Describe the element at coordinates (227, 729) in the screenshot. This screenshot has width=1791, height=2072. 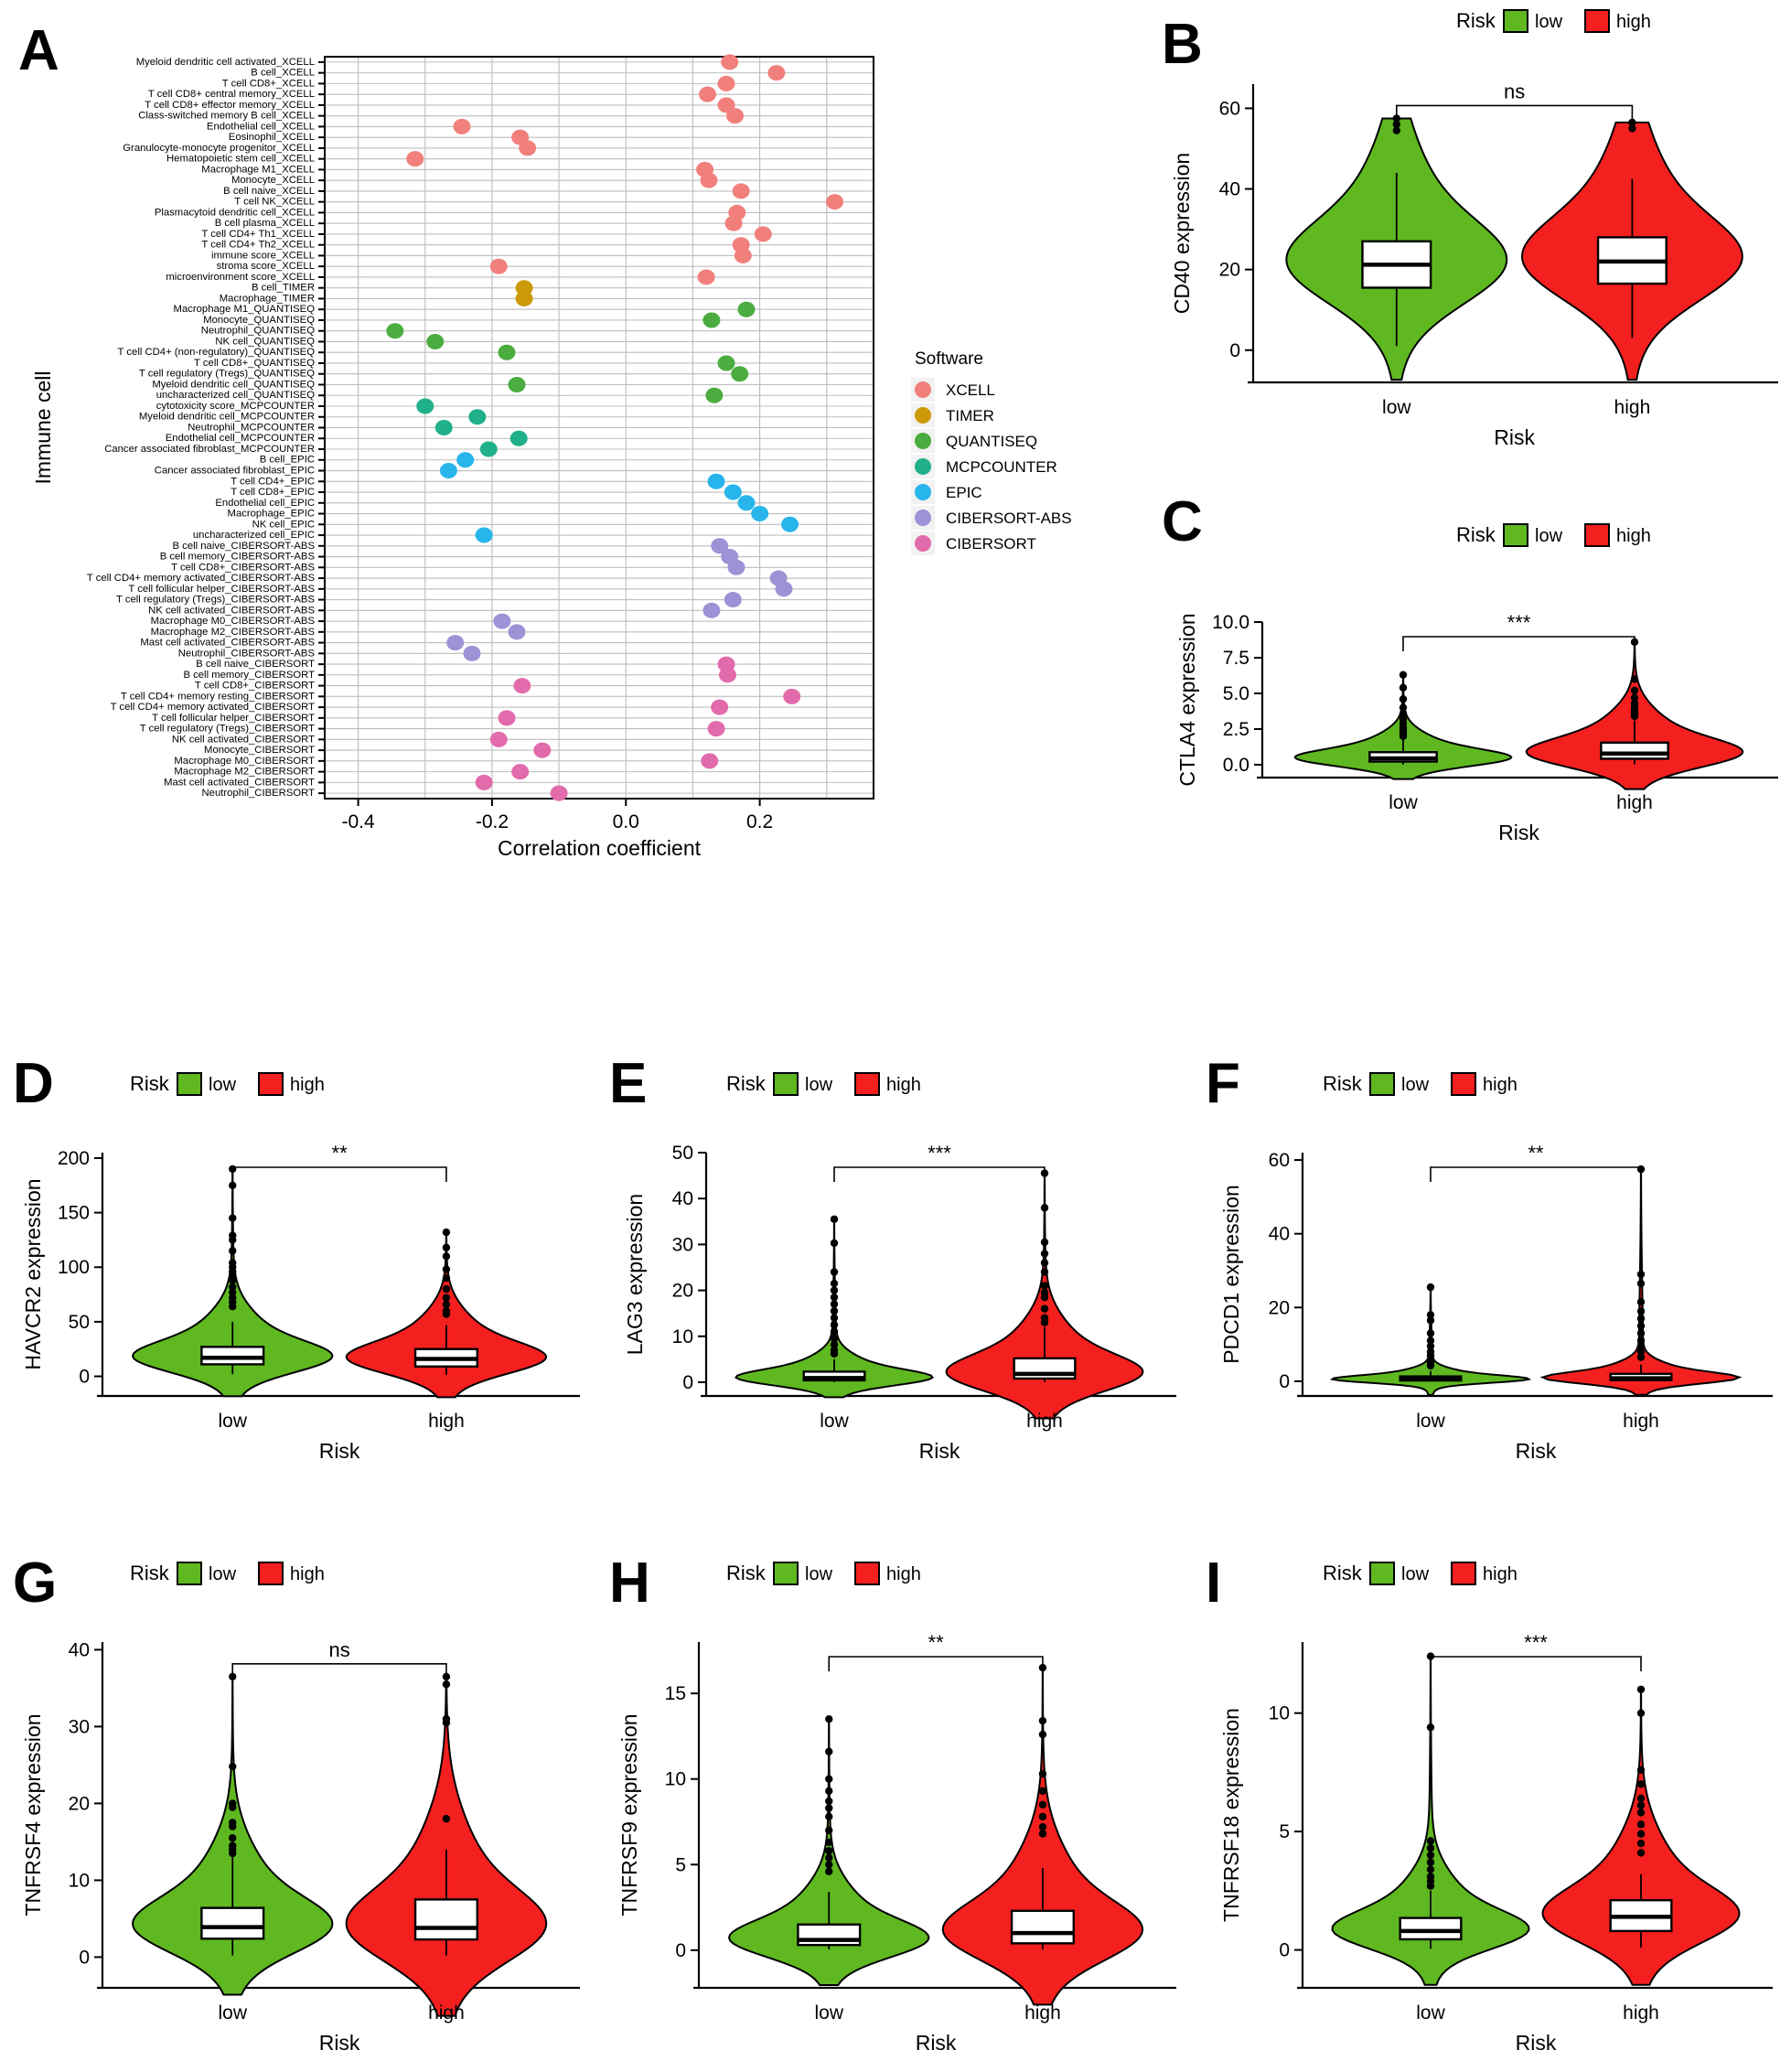
I see `immune-cell-label: T cell regulatory (Tregs)_CIBERSORT` at that location.